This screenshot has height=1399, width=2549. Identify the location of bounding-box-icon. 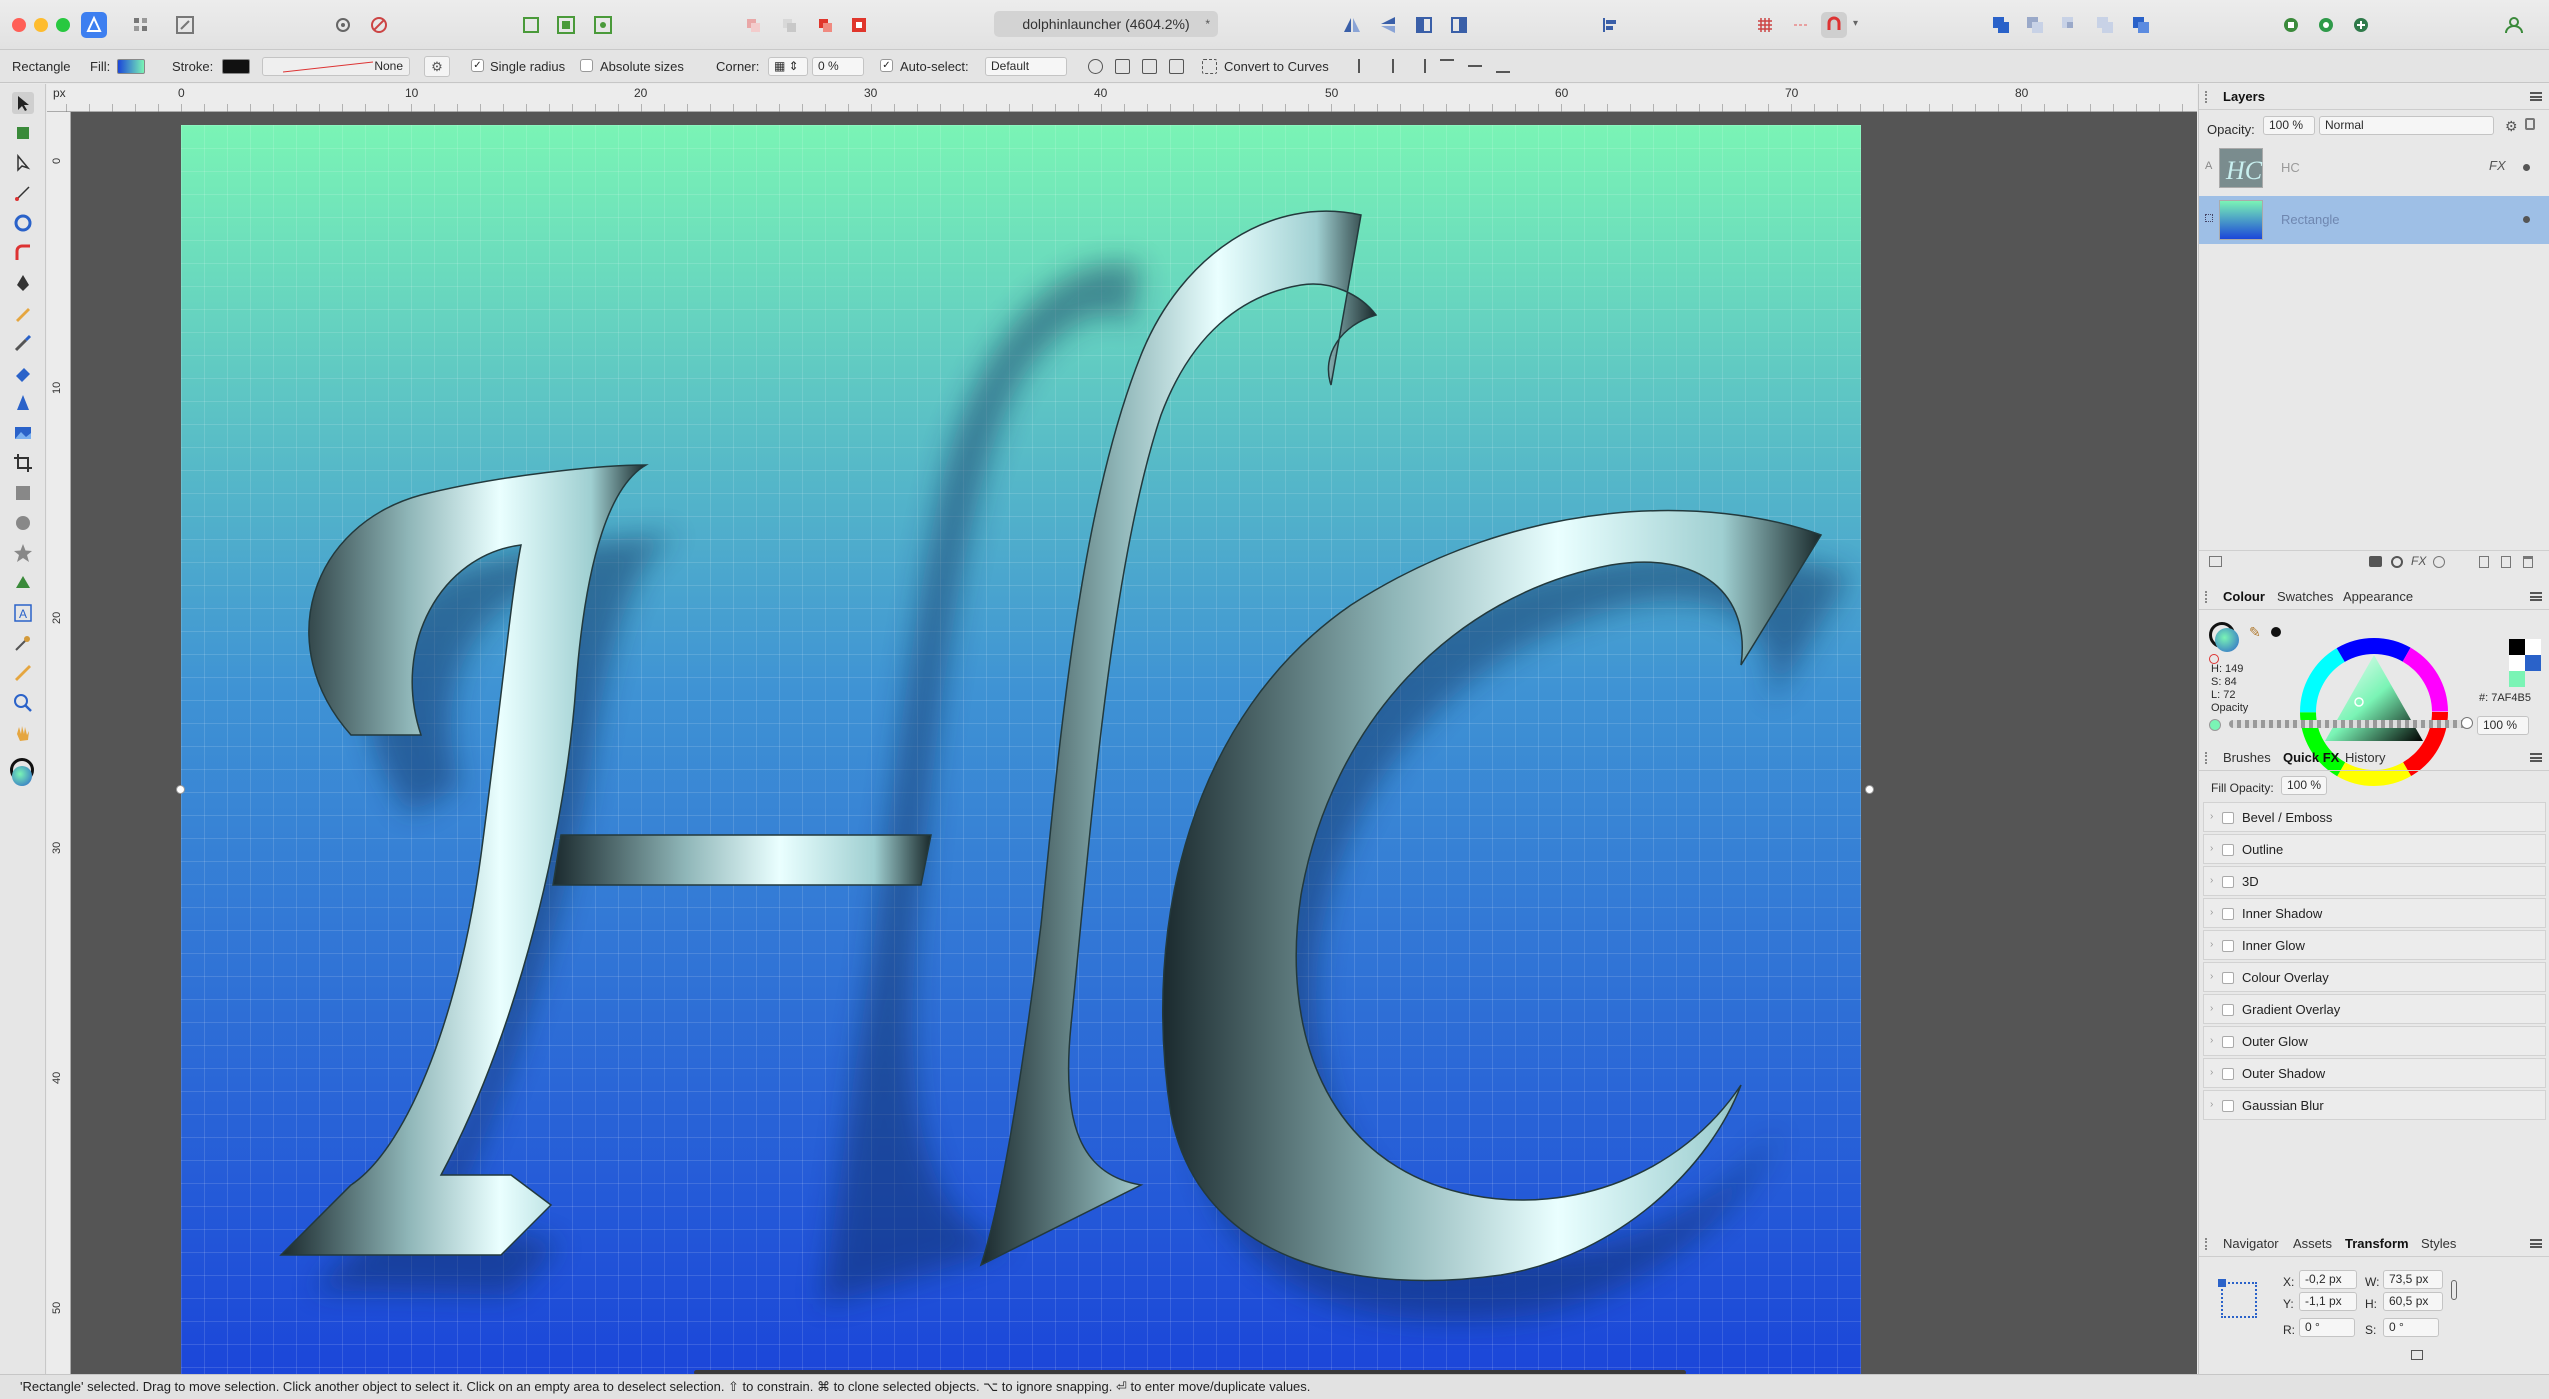
(1176, 66).